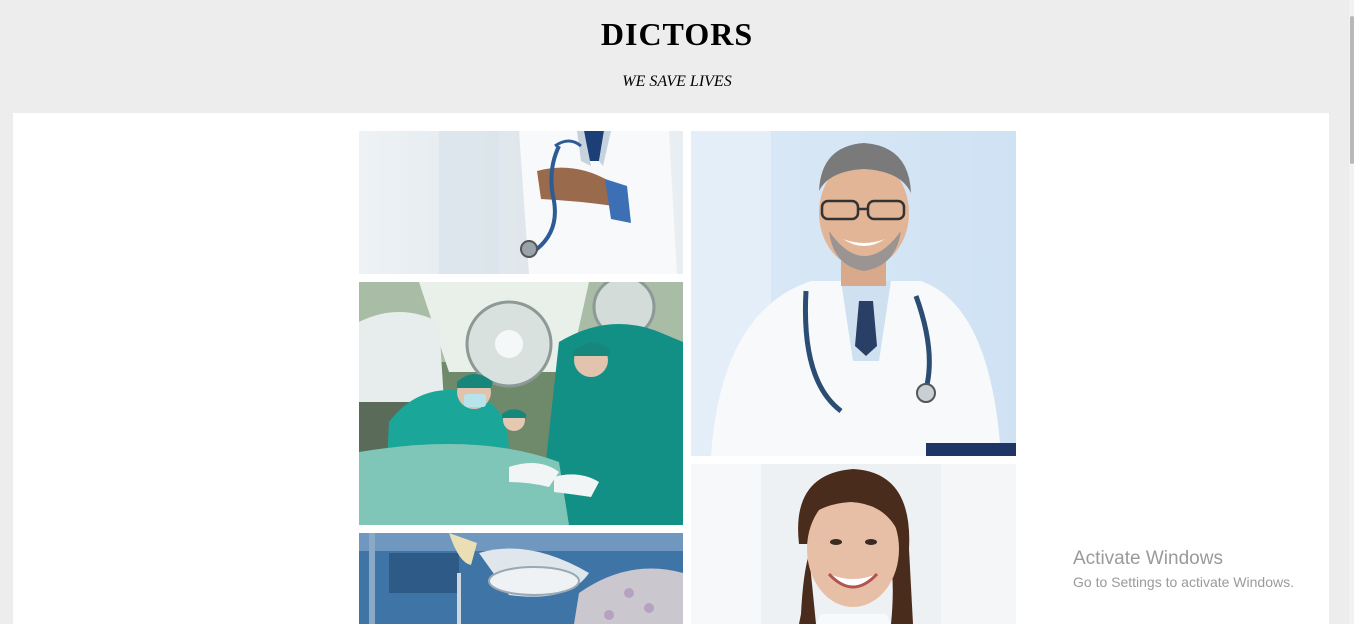 This screenshot has height=624, width=1354. I want to click on site-title: DICTORS, so click(677, 34).